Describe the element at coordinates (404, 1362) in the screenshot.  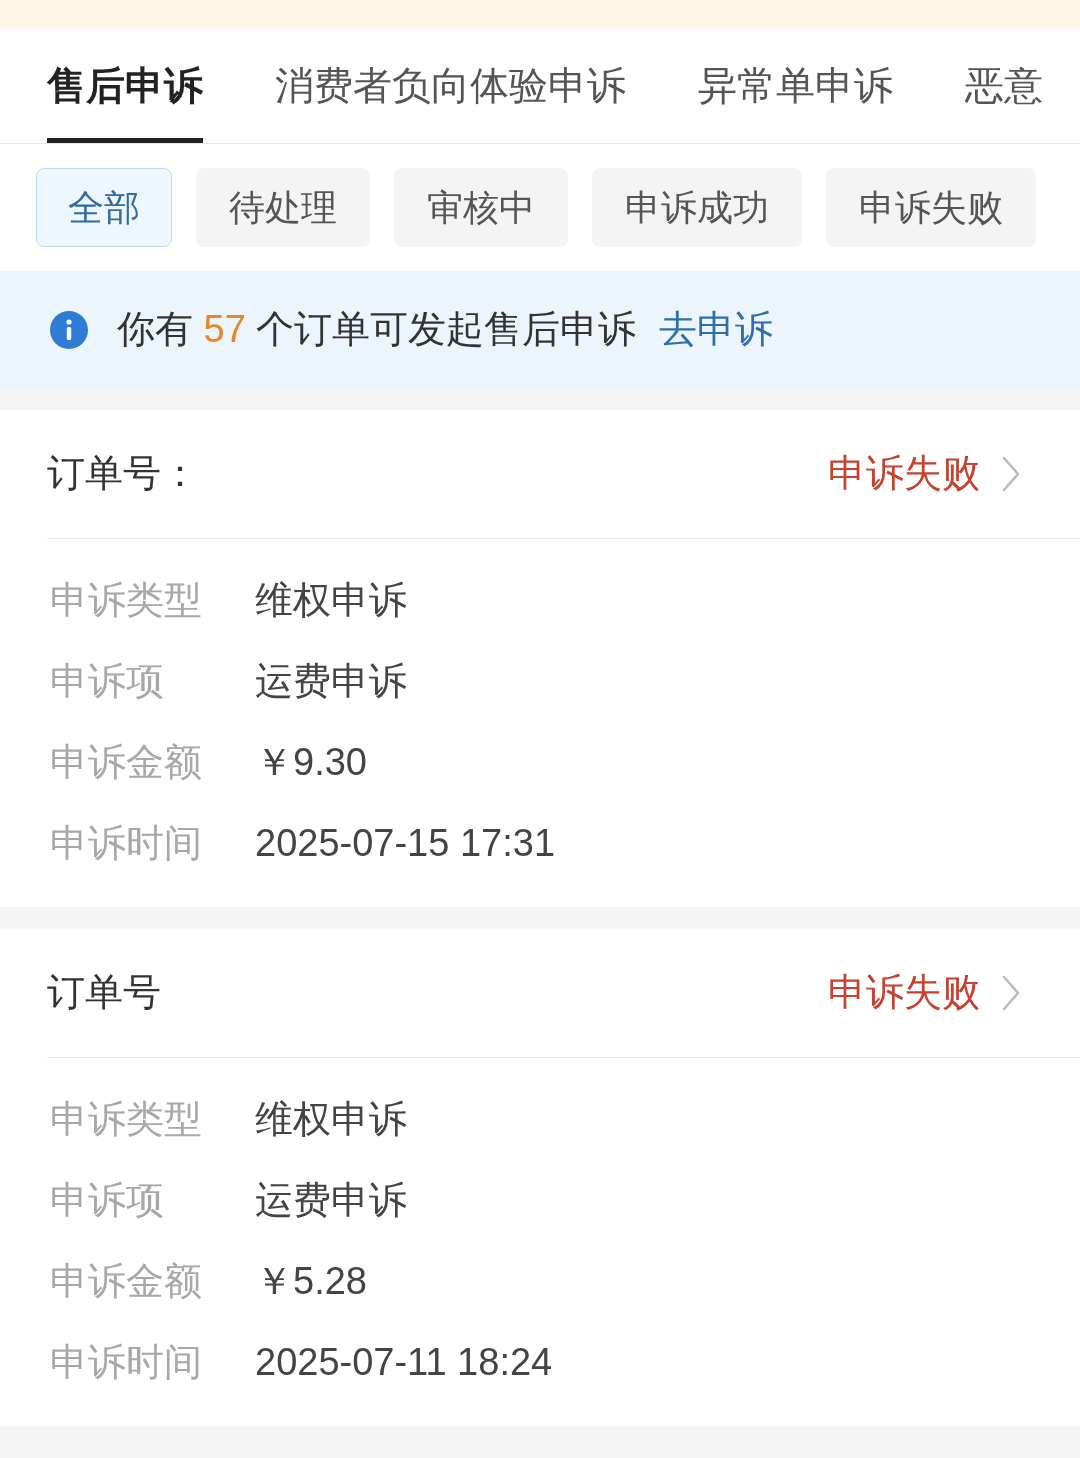
I see `field-value: 2025-07-11 18:24` at that location.